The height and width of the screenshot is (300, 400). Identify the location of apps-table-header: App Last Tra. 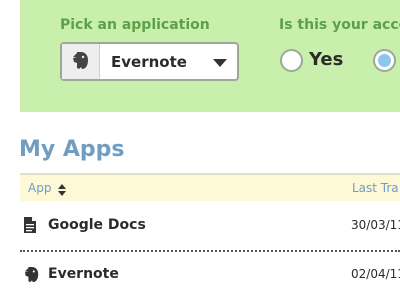
(210, 187).